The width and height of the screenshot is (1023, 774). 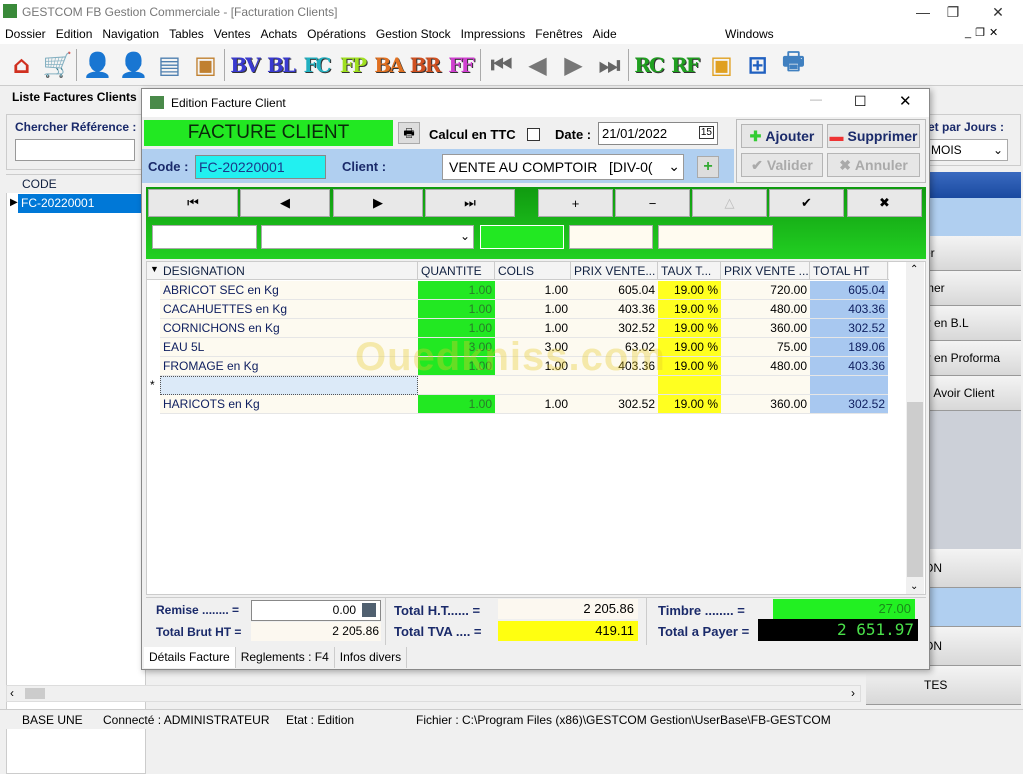 I want to click on horizontal-scrollbar: ‹ ›, so click(x=433, y=693).